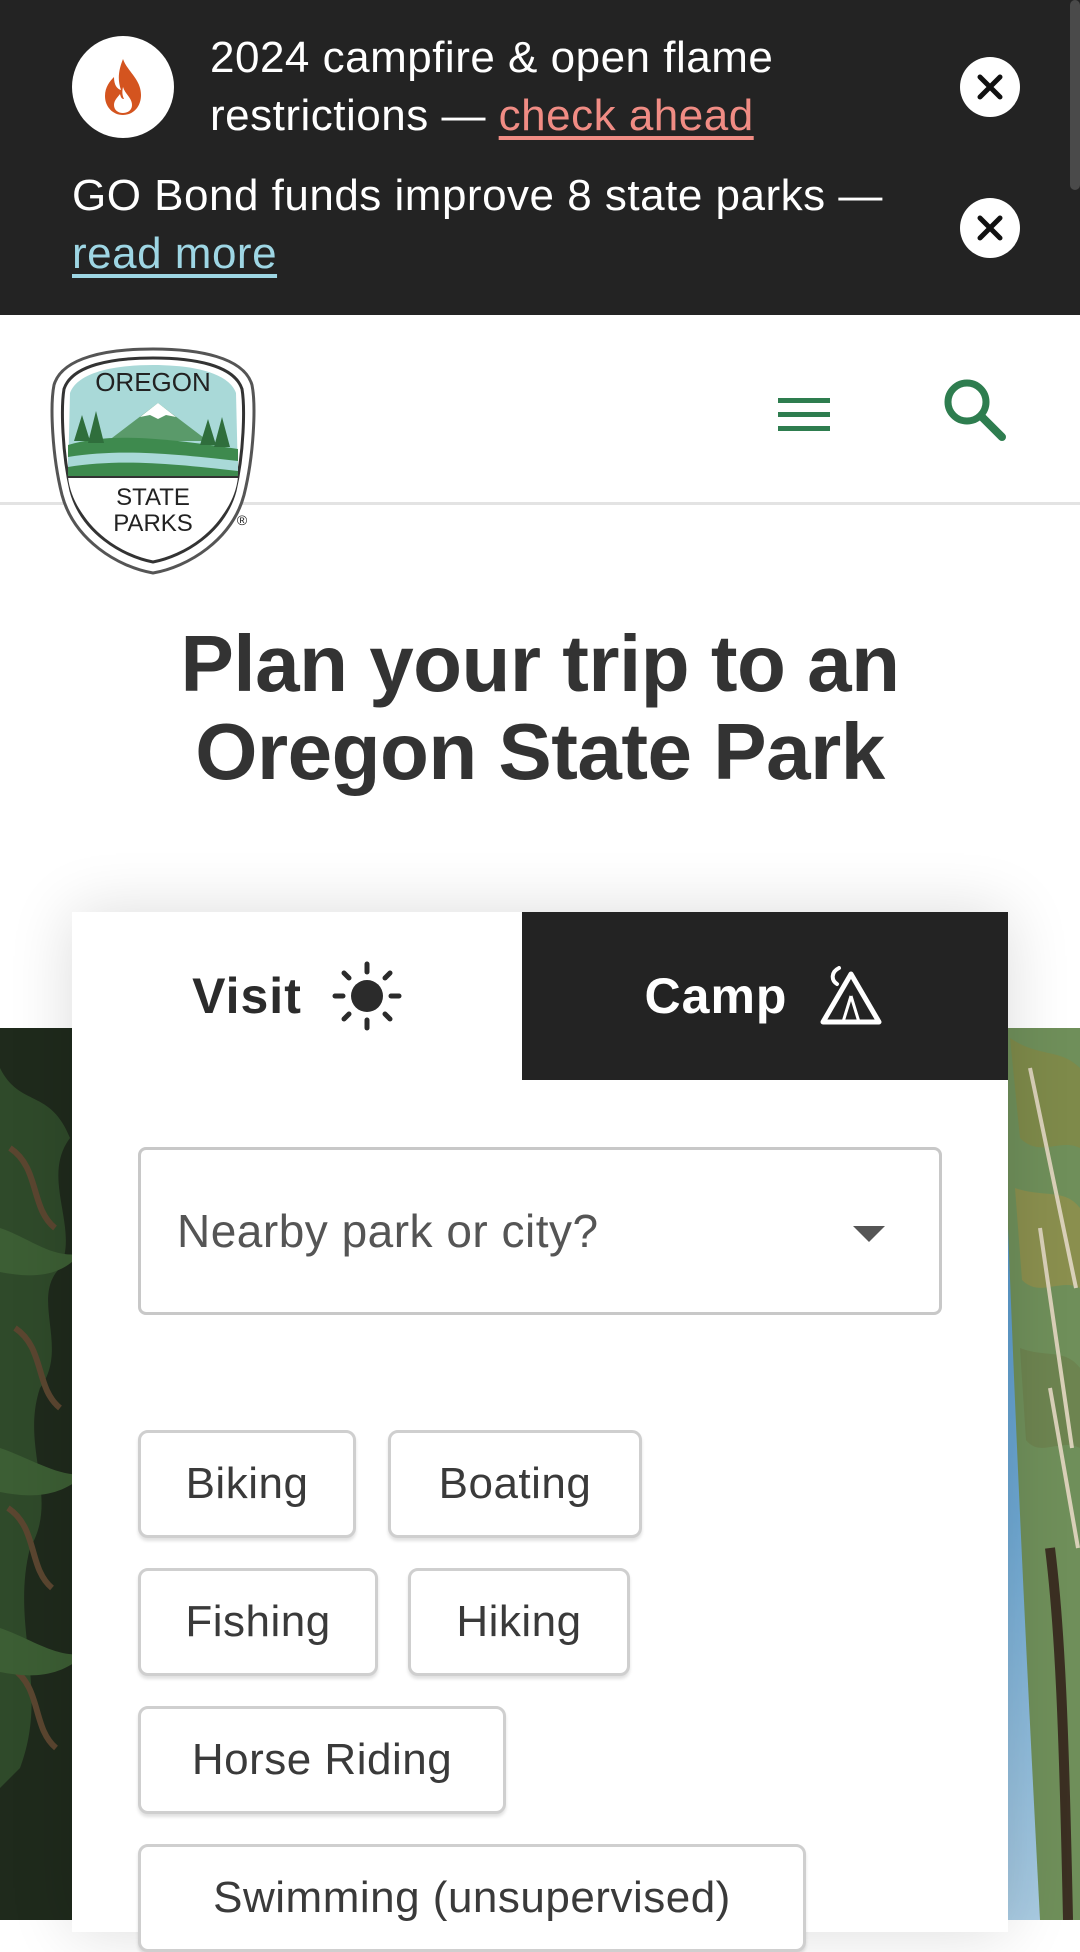  I want to click on sun-icon, so click(367, 996).